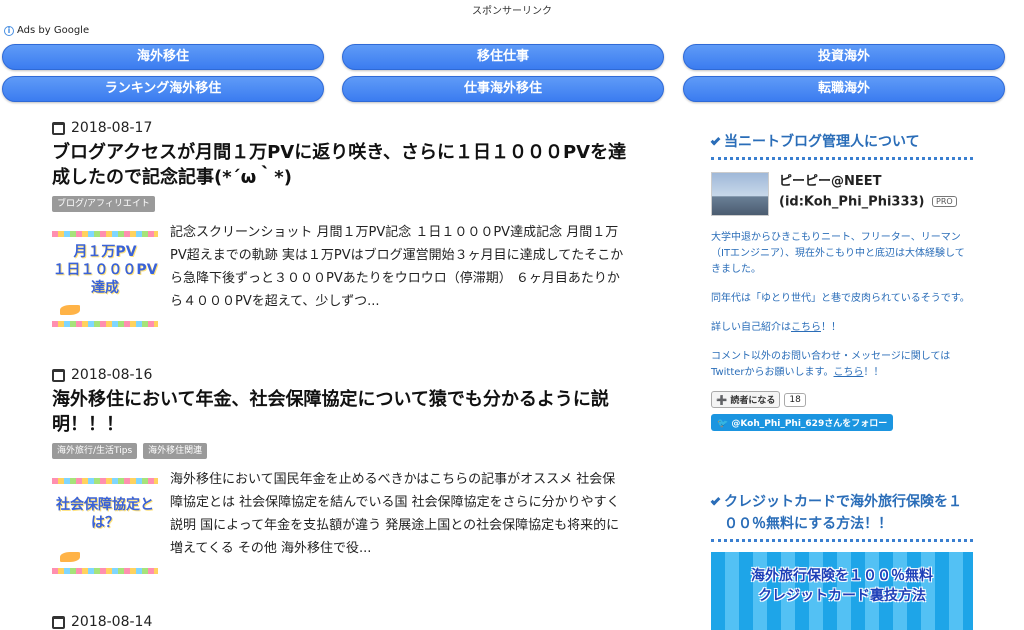  What do you see at coordinates (503, 89) in the screenshot?
I see `ad-link-5: 仕事海外移住` at bounding box center [503, 89].